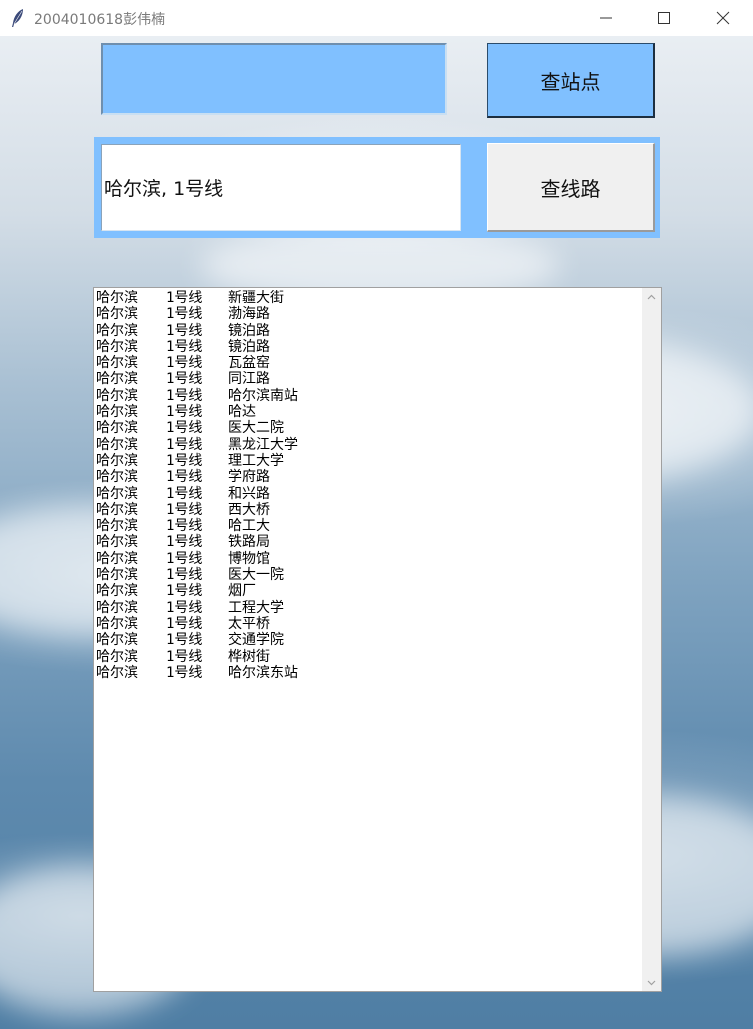 The image size is (753, 1029). What do you see at coordinates (368, 624) in the screenshot?
I see `list-item: 哈尔滨 1号线 太平桥` at bounding box center [368, 624].